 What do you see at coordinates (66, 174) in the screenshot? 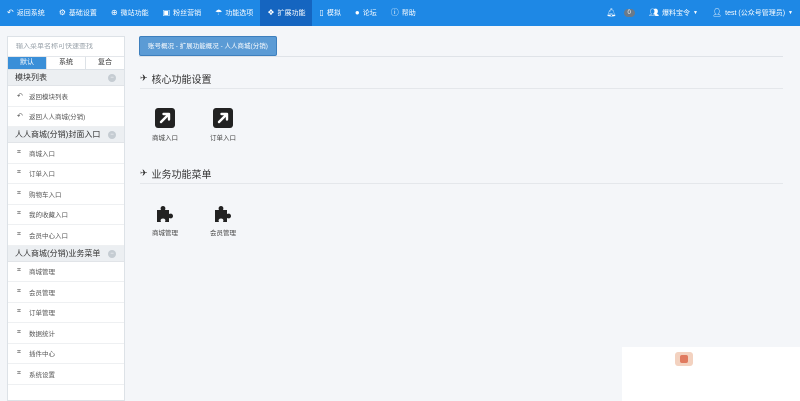
I see `sidebar-item-order-entry: ⌗ 订单入口` at bounding box center [66, 174].